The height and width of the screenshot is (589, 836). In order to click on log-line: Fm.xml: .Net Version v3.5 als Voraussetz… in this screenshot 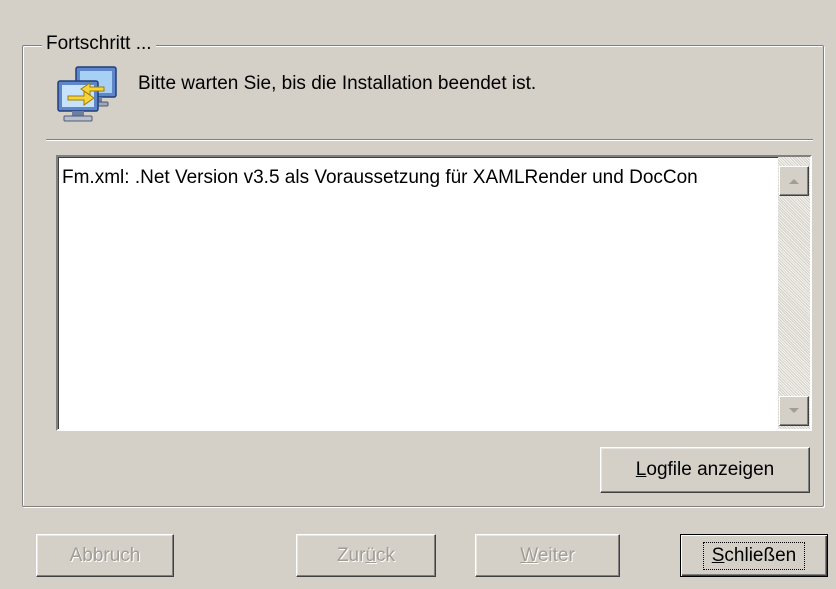, I will do `click(417, 178)`.